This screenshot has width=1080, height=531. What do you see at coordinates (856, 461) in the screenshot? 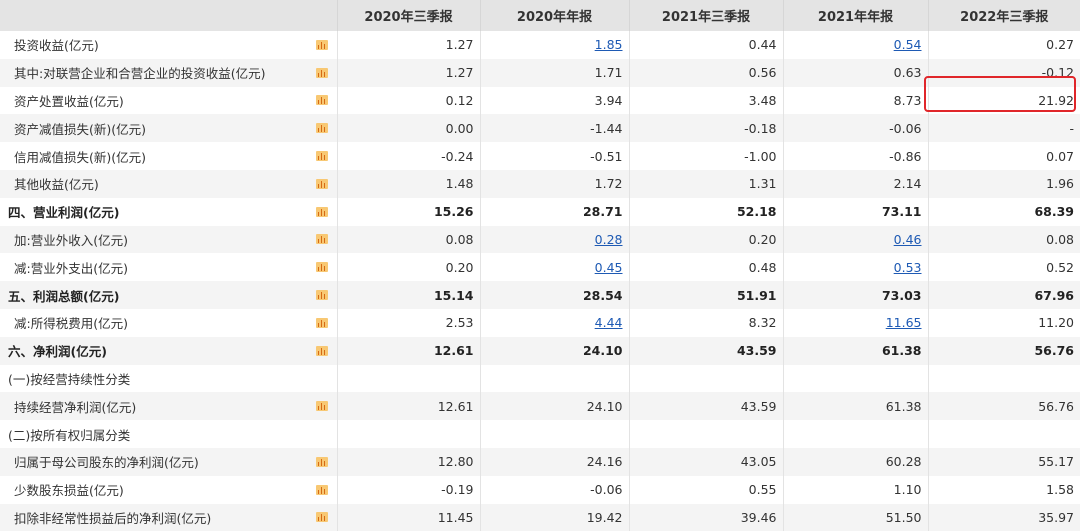
I see `value-cell: 60.28` at bounding box center [856, 461].